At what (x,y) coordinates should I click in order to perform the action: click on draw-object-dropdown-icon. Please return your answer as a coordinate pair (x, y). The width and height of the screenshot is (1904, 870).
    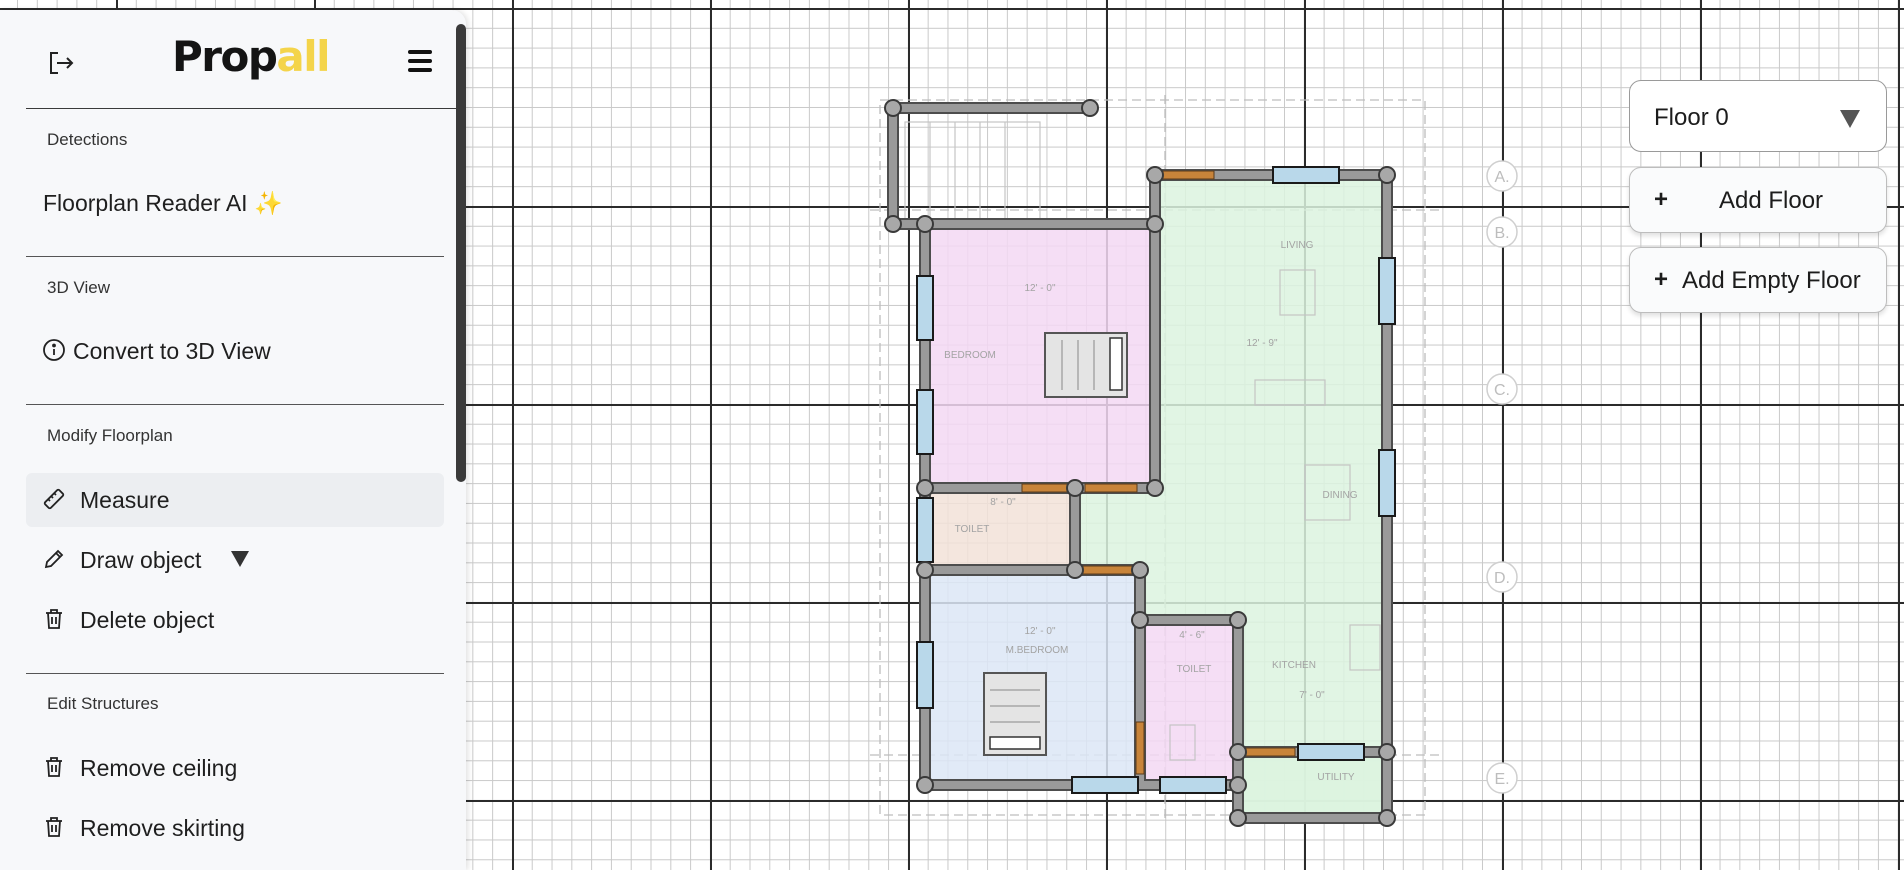
    Looking at the image, I should click on (240, 559).